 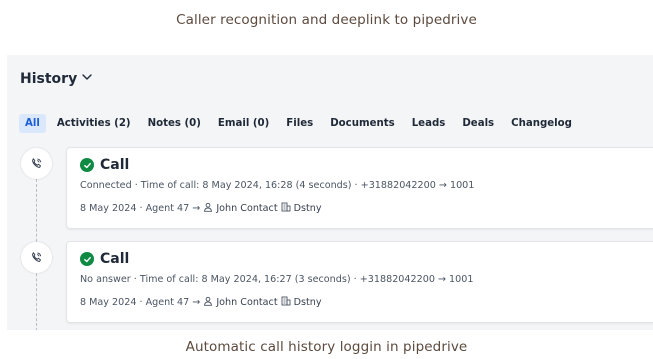 What do you see at coordinates (243, 123) in the screenshot?
I see `tab-email: Email (0)` at bounding box center [243, 123].